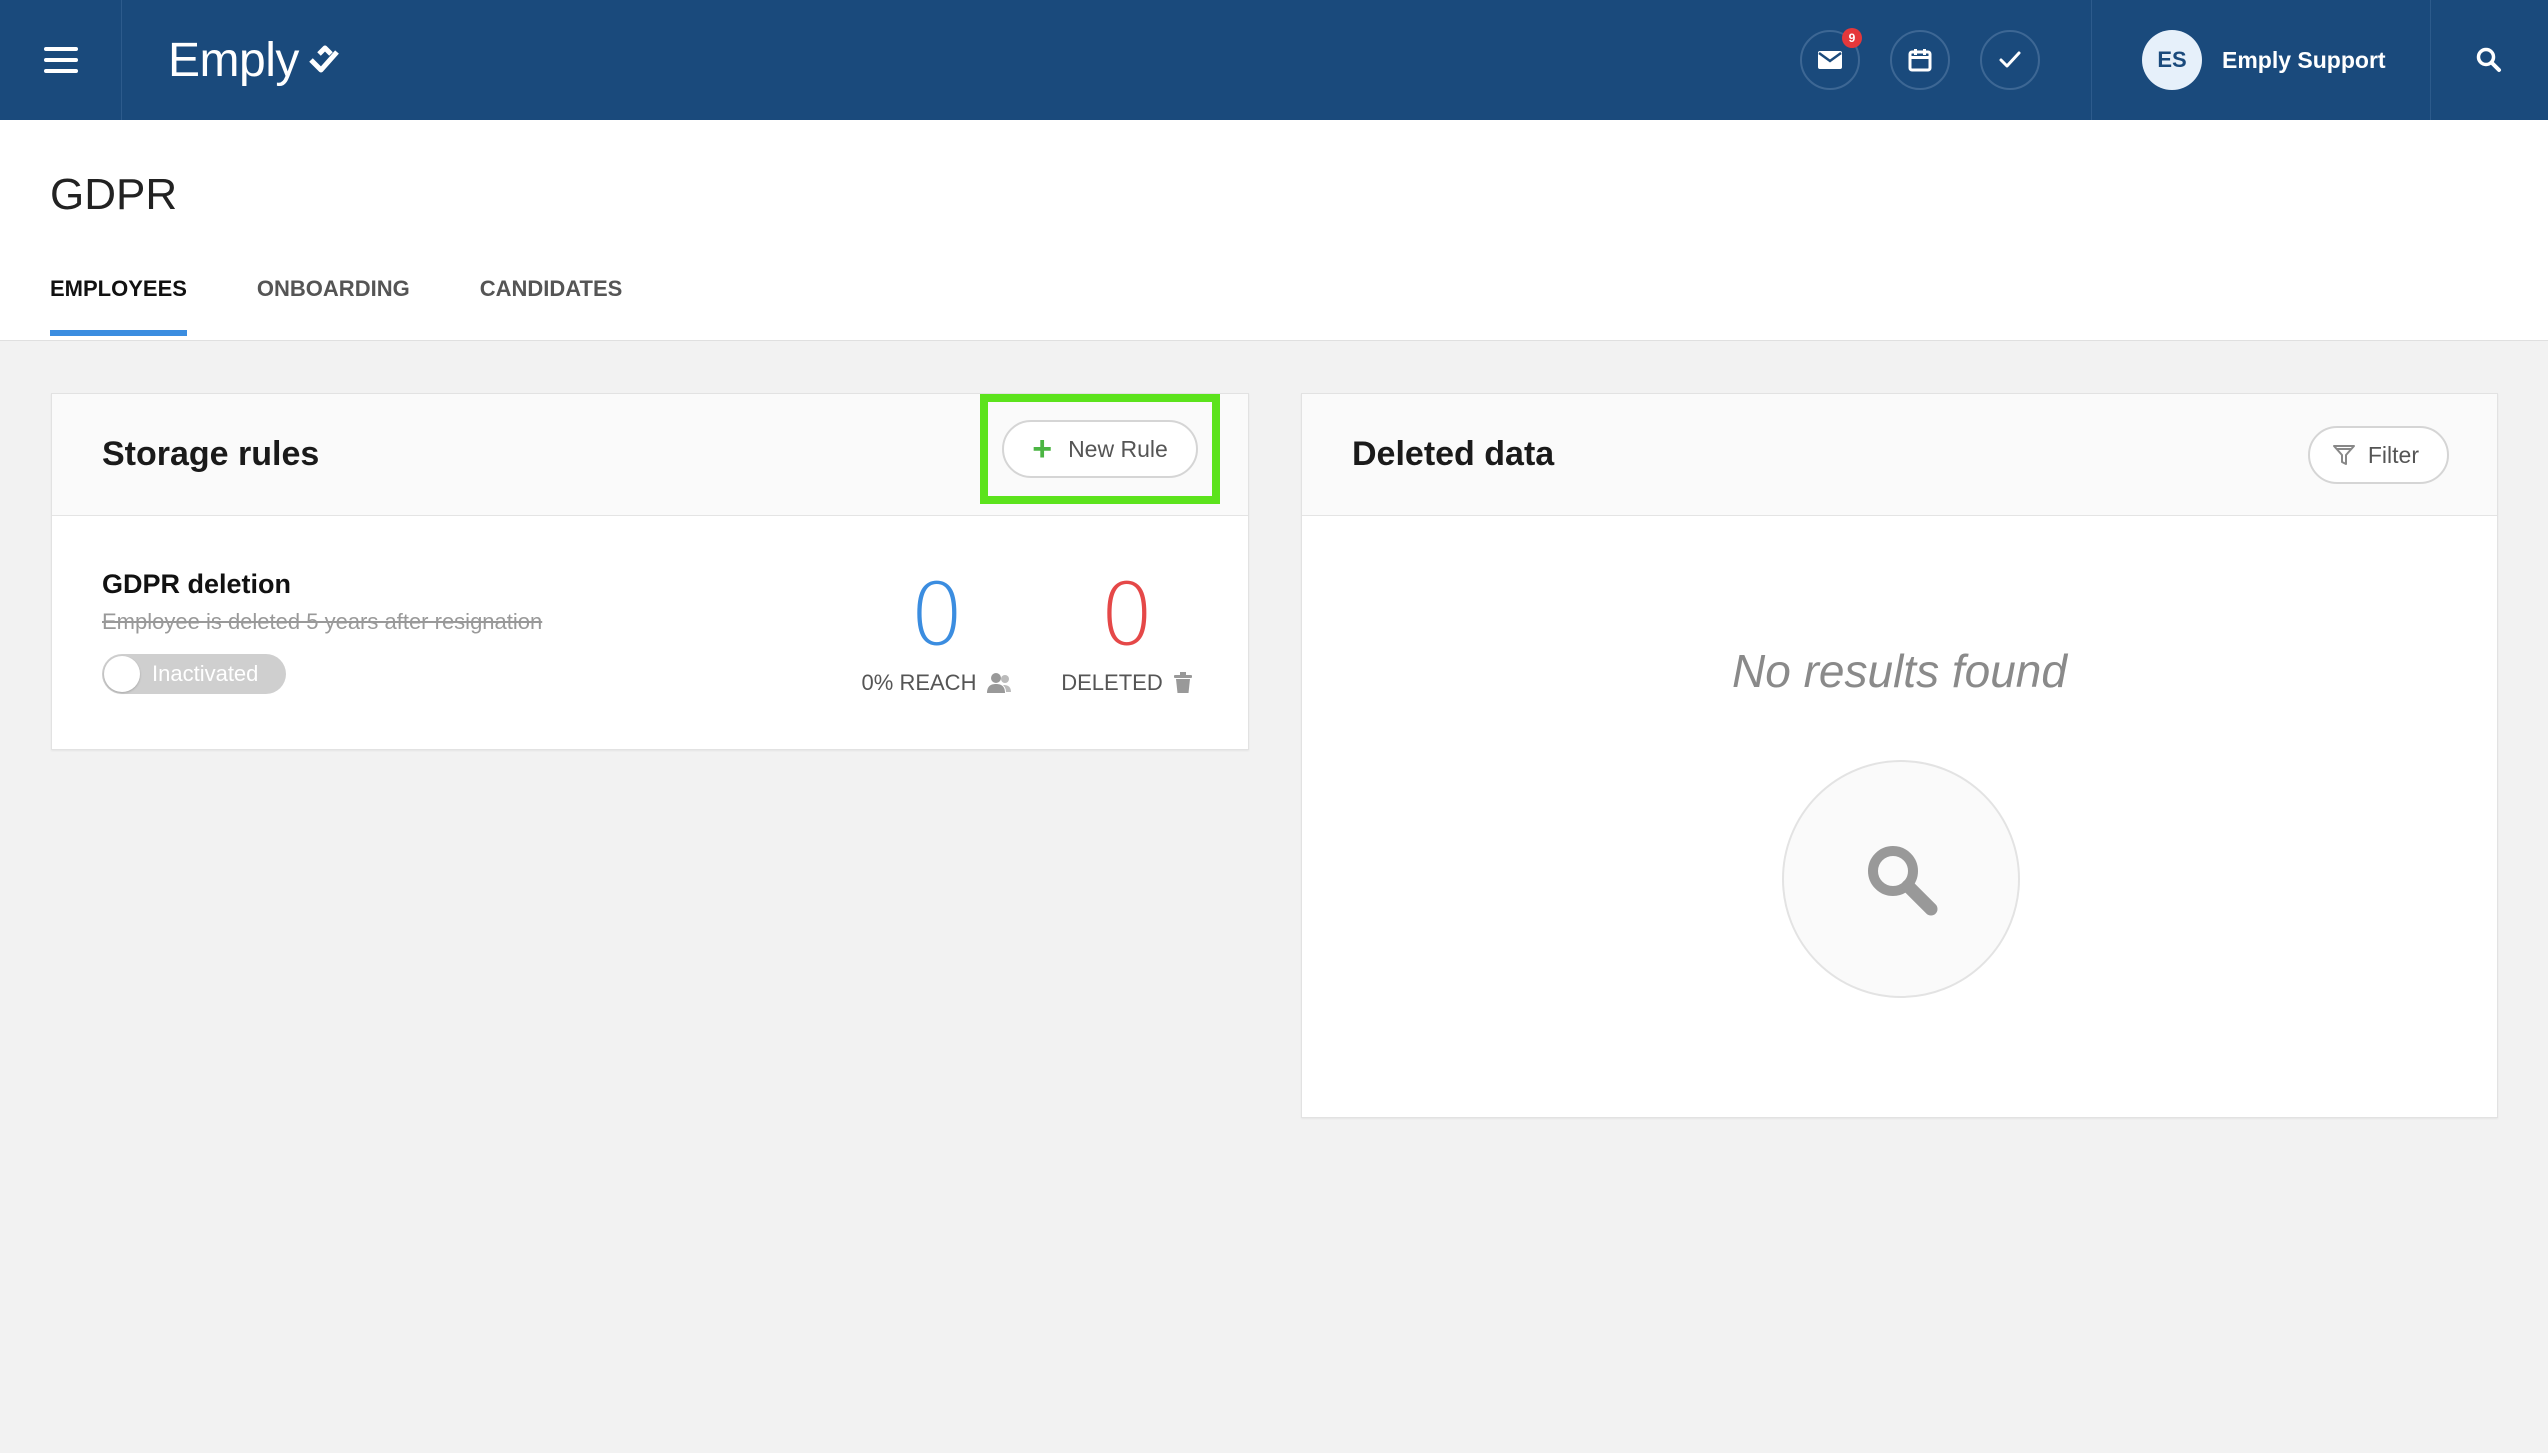  What do you see at coordinates (2091, 60) in the screenshot?
I see `divider` at bounding box center [2091, 60].